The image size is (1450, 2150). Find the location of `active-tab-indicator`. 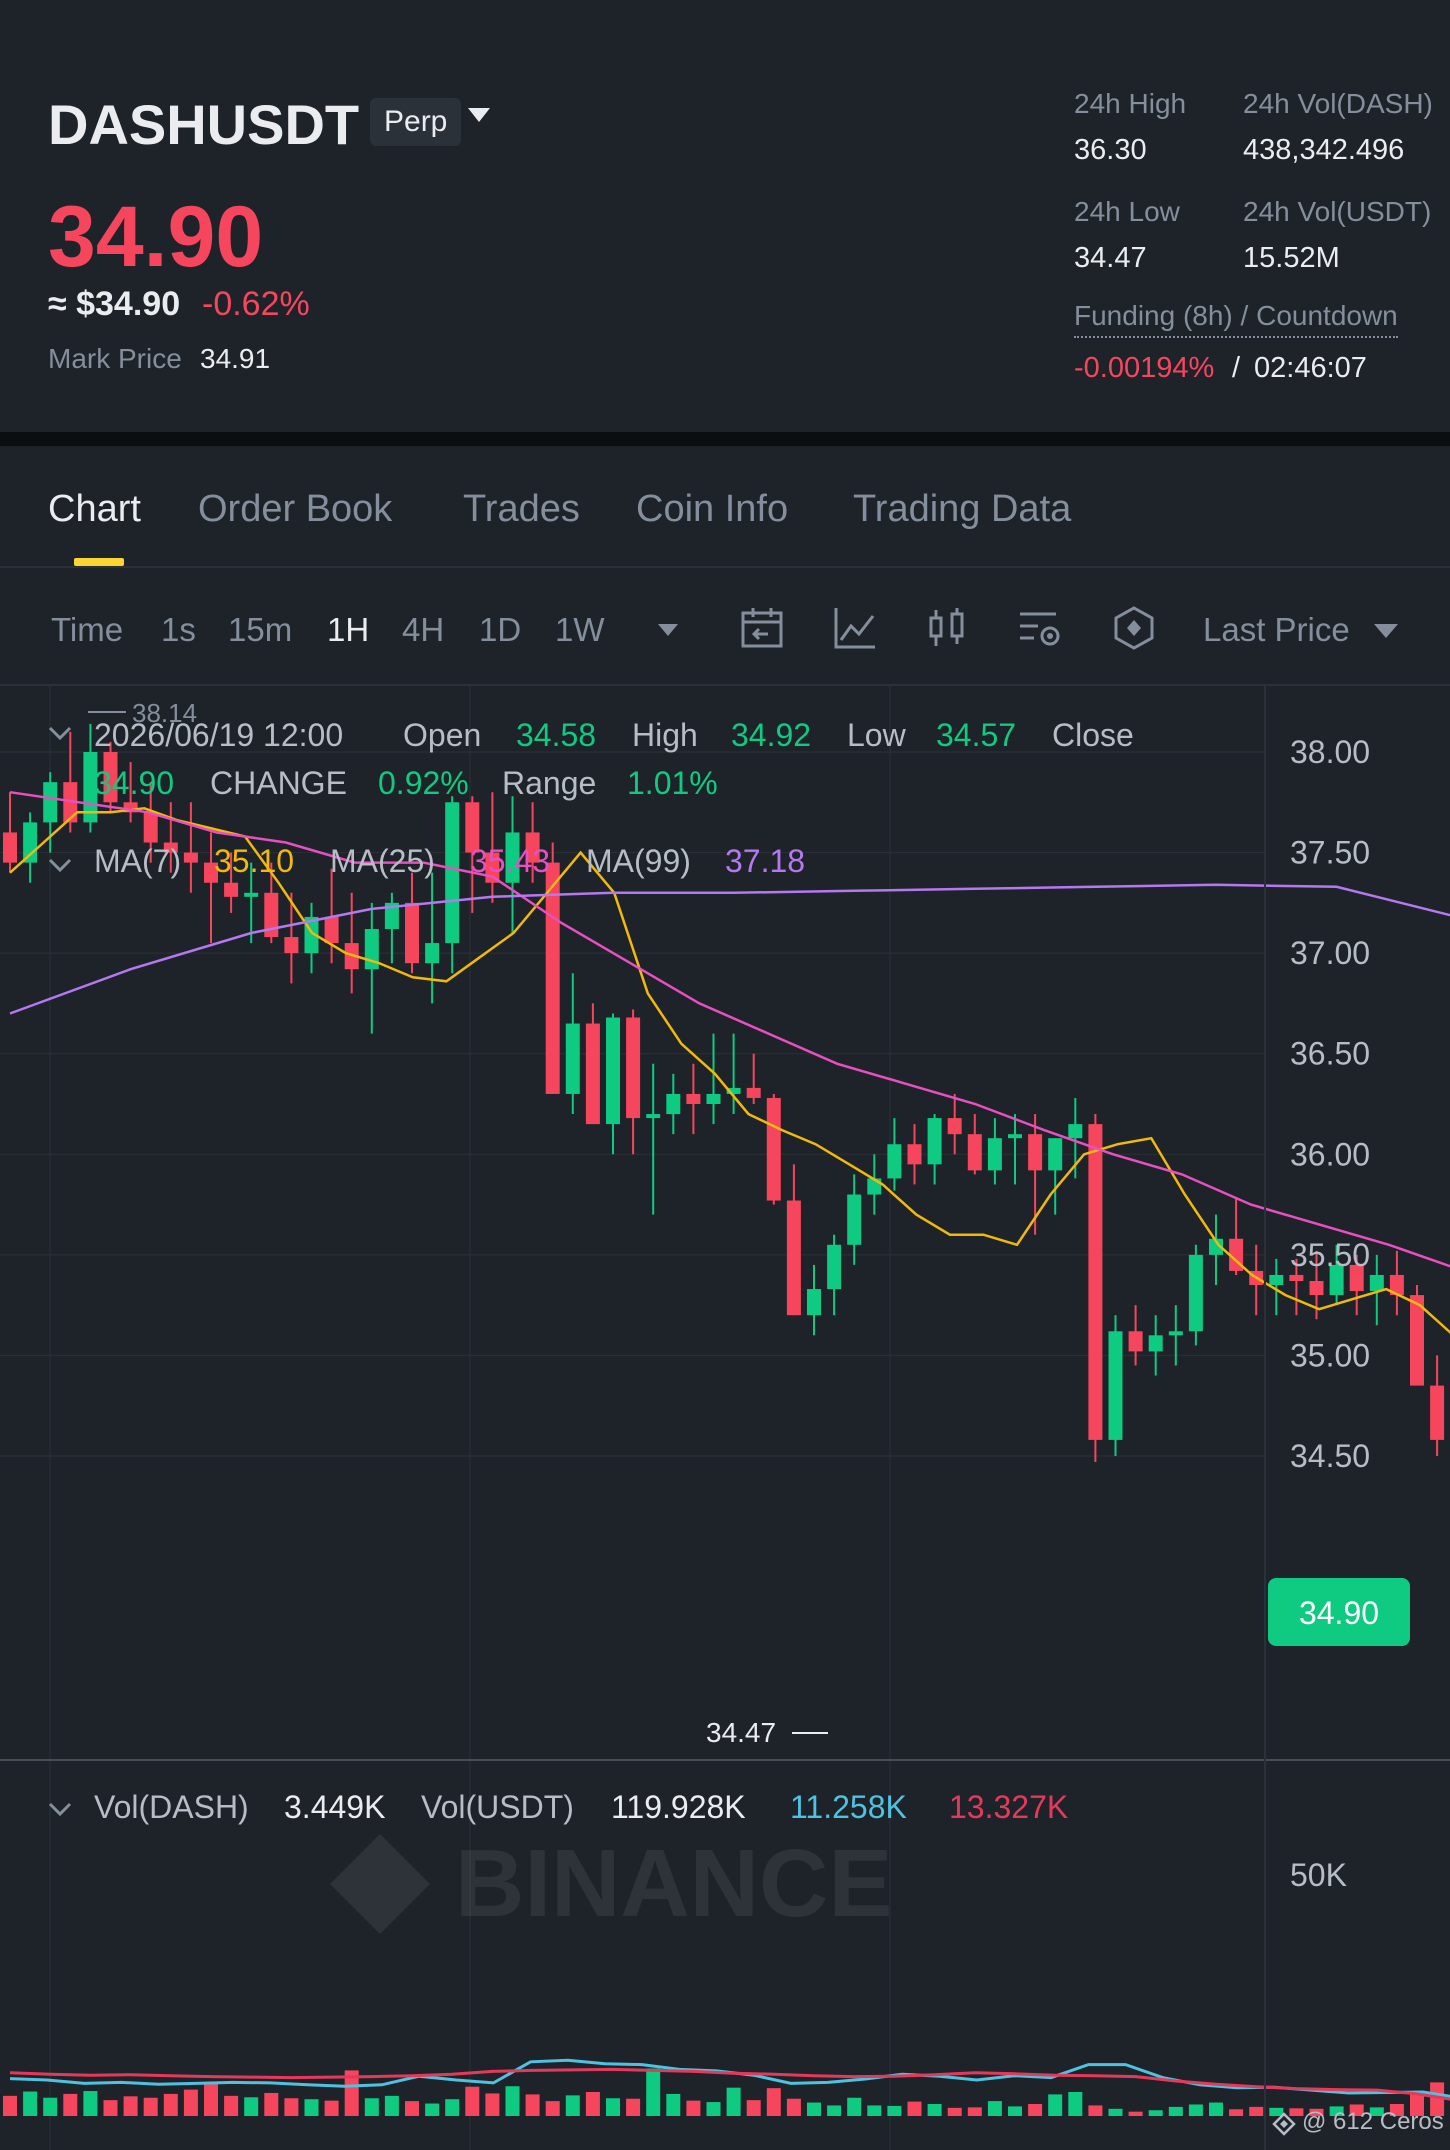

active-tab-indicator is located at coordinates (99, 562).